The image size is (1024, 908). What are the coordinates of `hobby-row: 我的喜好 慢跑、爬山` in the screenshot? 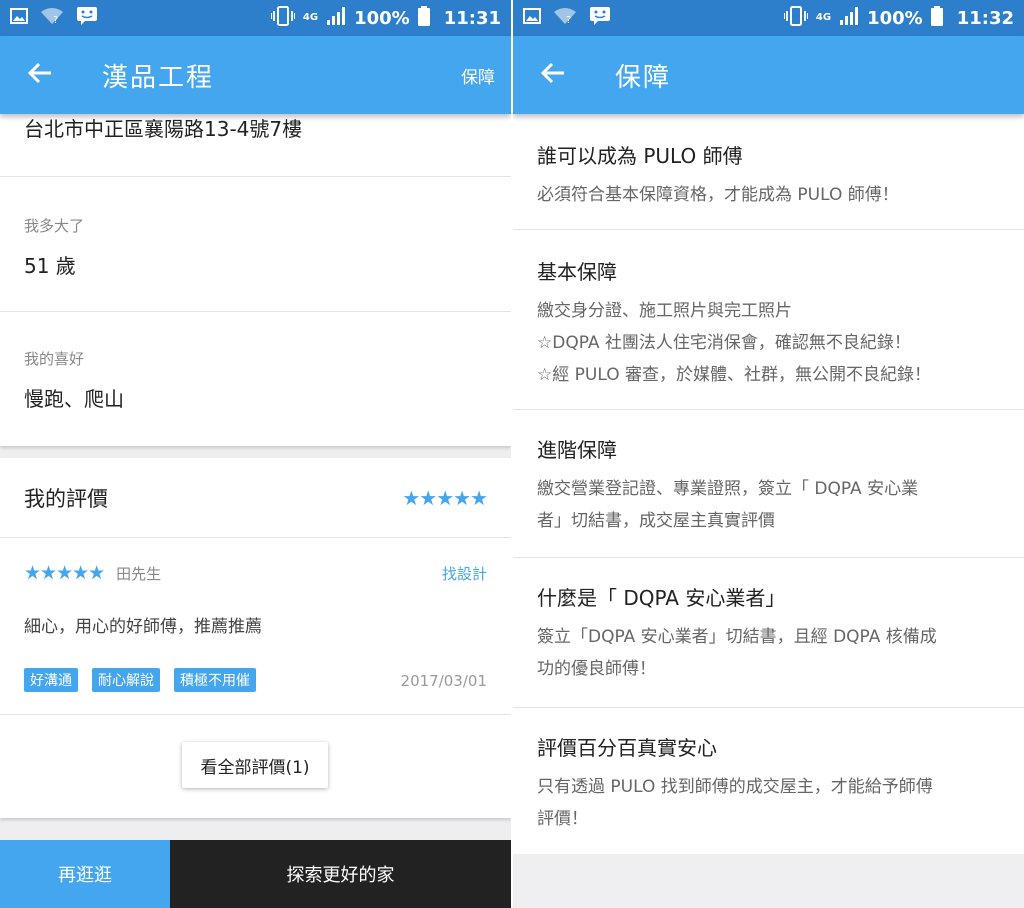 It's located at (255, 379).